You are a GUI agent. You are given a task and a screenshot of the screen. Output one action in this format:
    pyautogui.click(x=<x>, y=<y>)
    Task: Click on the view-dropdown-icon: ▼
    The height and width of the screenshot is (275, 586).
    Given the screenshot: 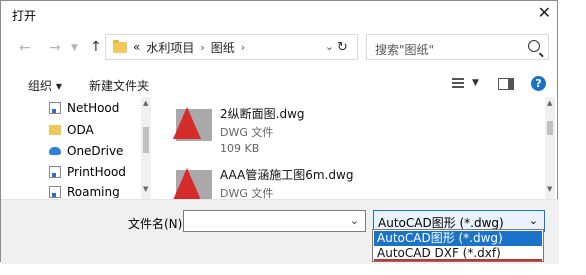 What is the action you would take?
    pyautogui.click(x=475, y=83)
    